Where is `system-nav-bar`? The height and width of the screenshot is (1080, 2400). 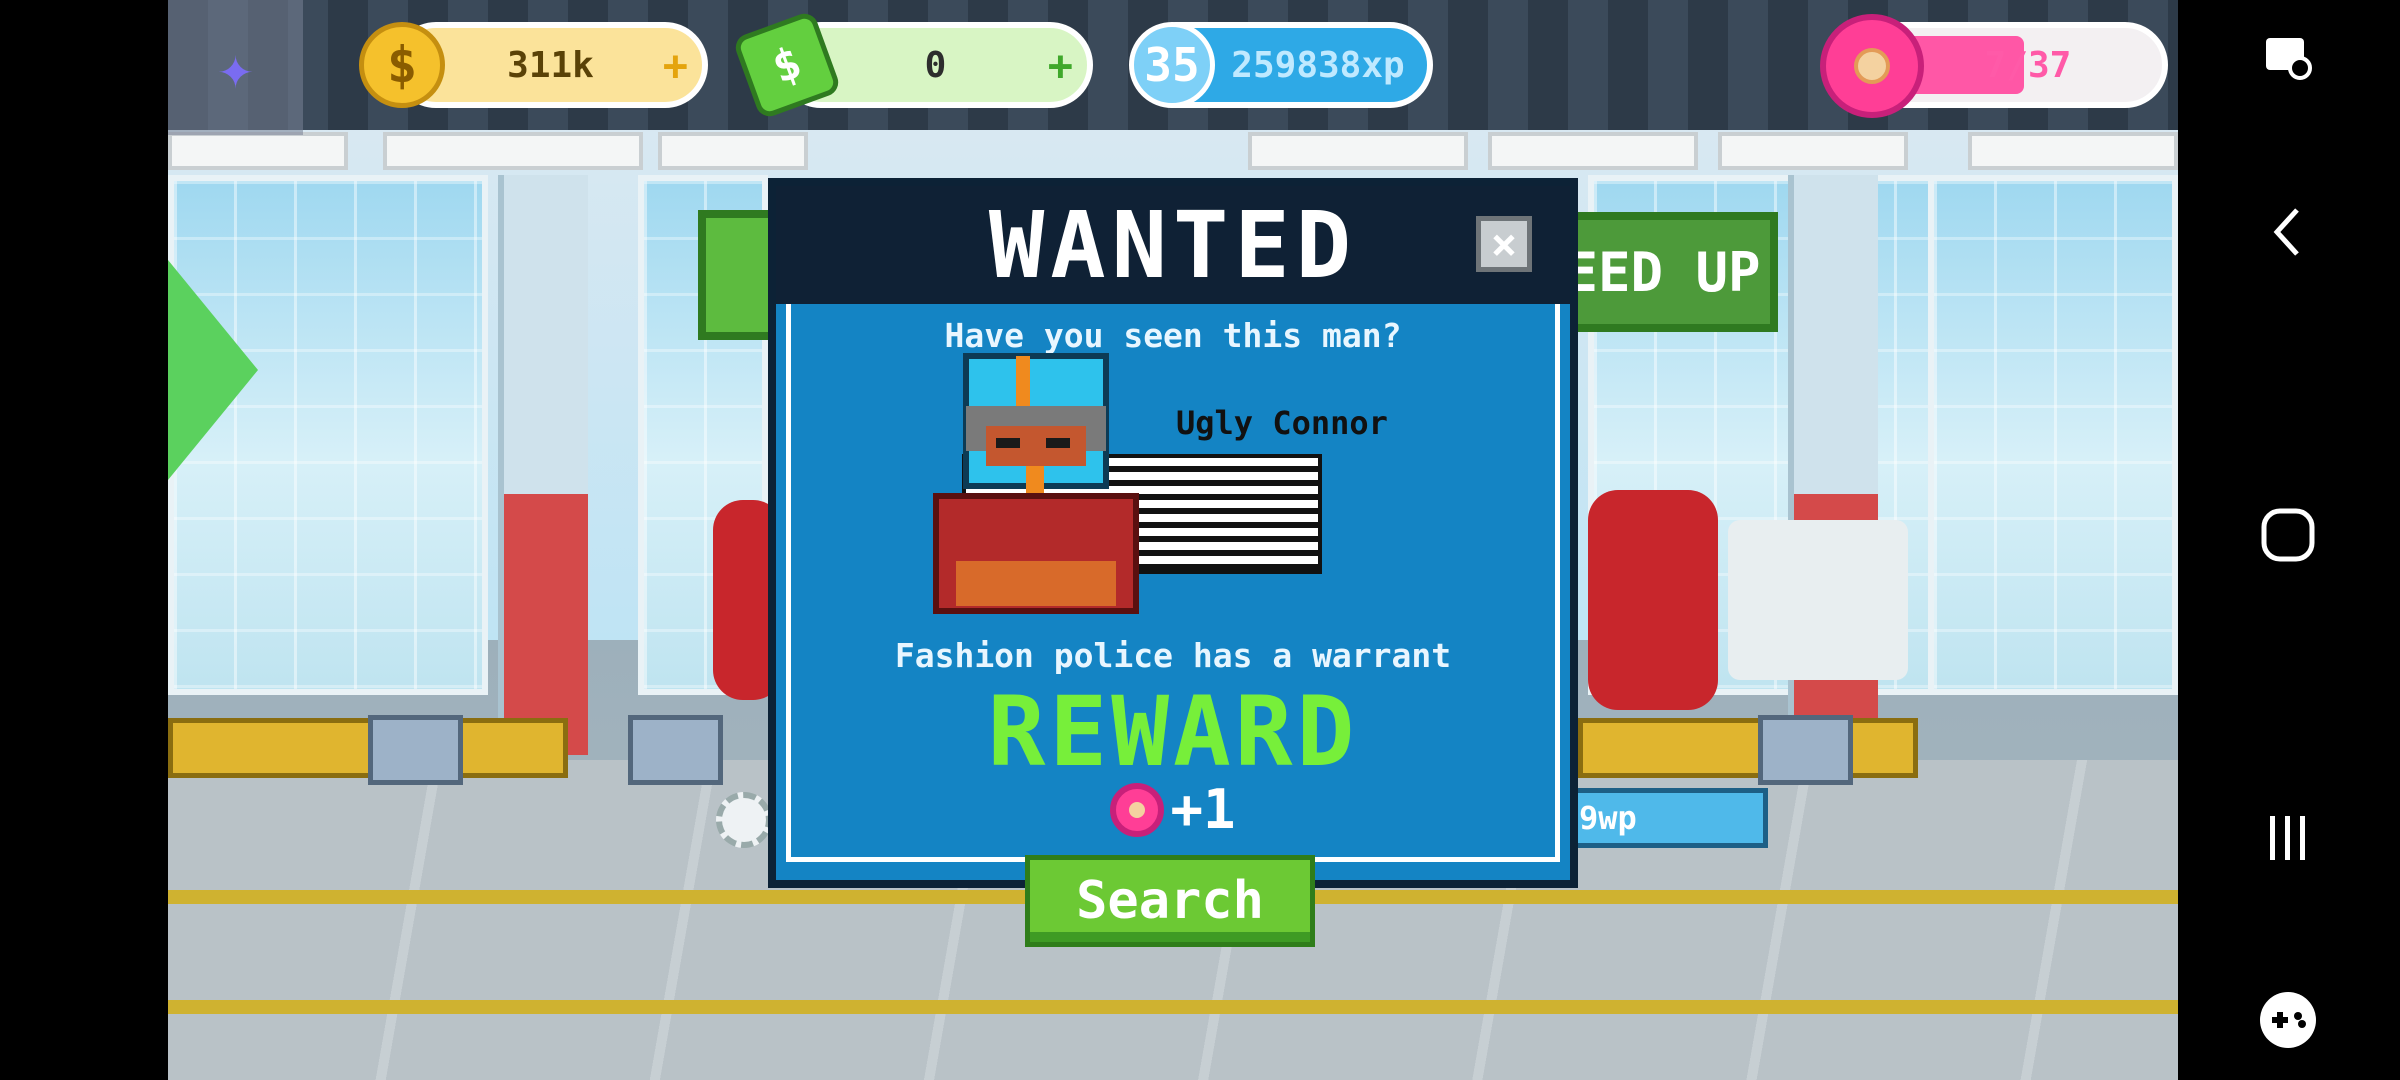
system-nav-bar is located at coordinates (2289, 540).